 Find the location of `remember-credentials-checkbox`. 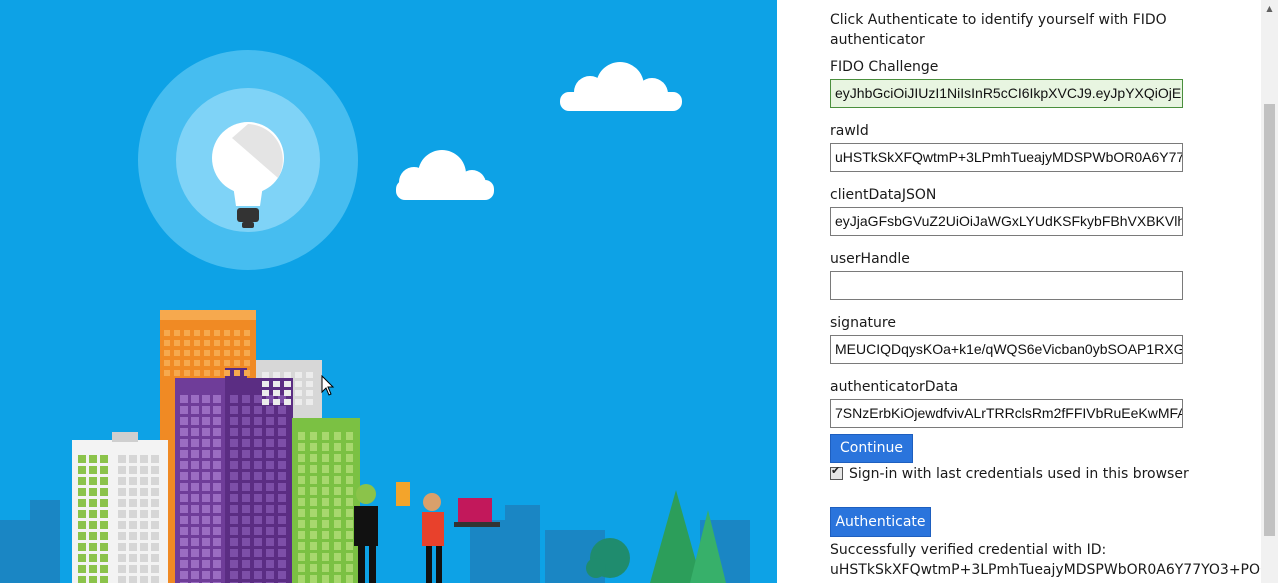

remember-credentials-checkbox is located at coordinates (836, 472).